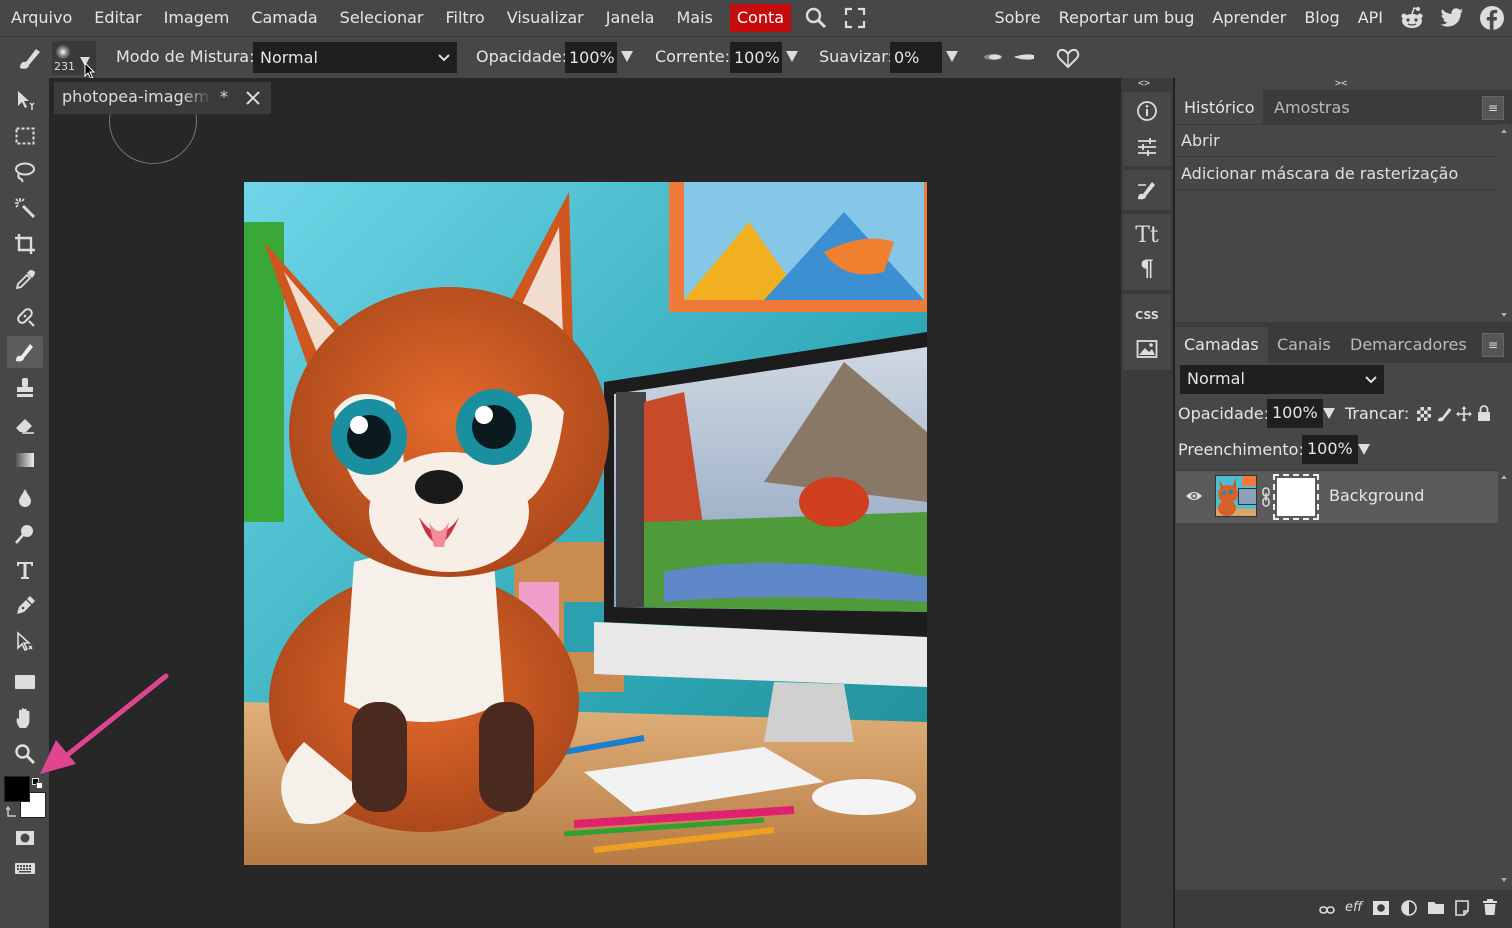 This screenshot has width=1512, height=928. Describe the element at coordinates (17, 789) in the screenshot. I see `foreground-color-swatch` at that location.